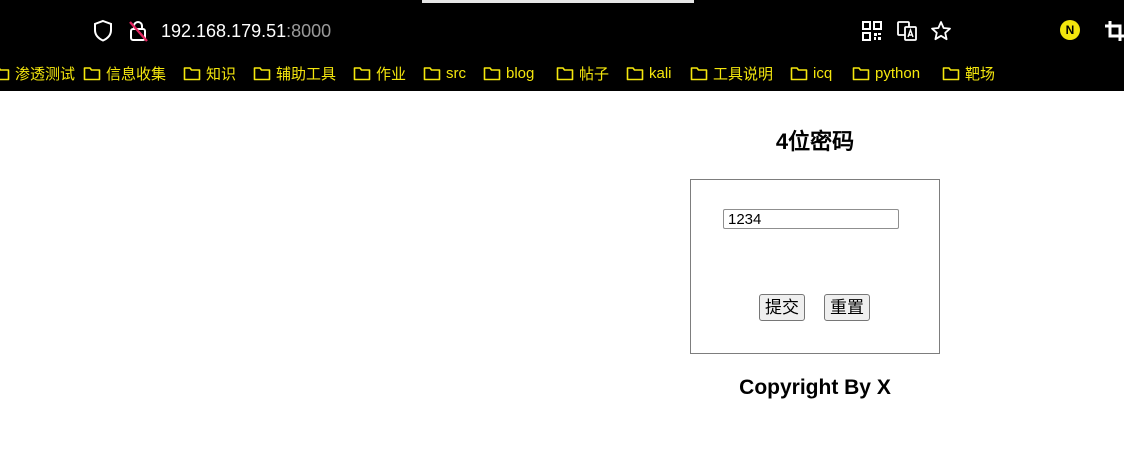 This screenshot has width=1124, height=471. Describe the element at coordinates (847, 307) in the screenshot. I see `reset-button: 重置` at that location.